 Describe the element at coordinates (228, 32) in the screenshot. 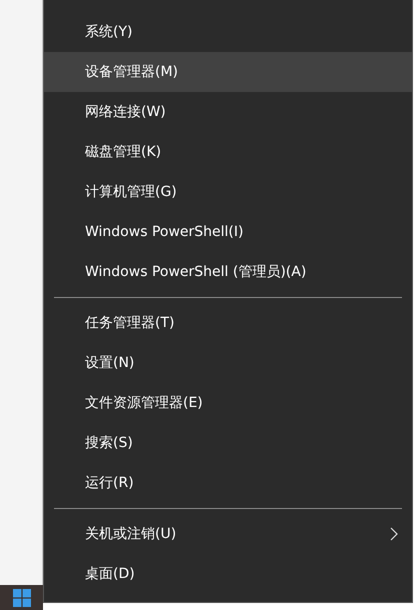

I see `menu-item: 系统(Y)` at that location.